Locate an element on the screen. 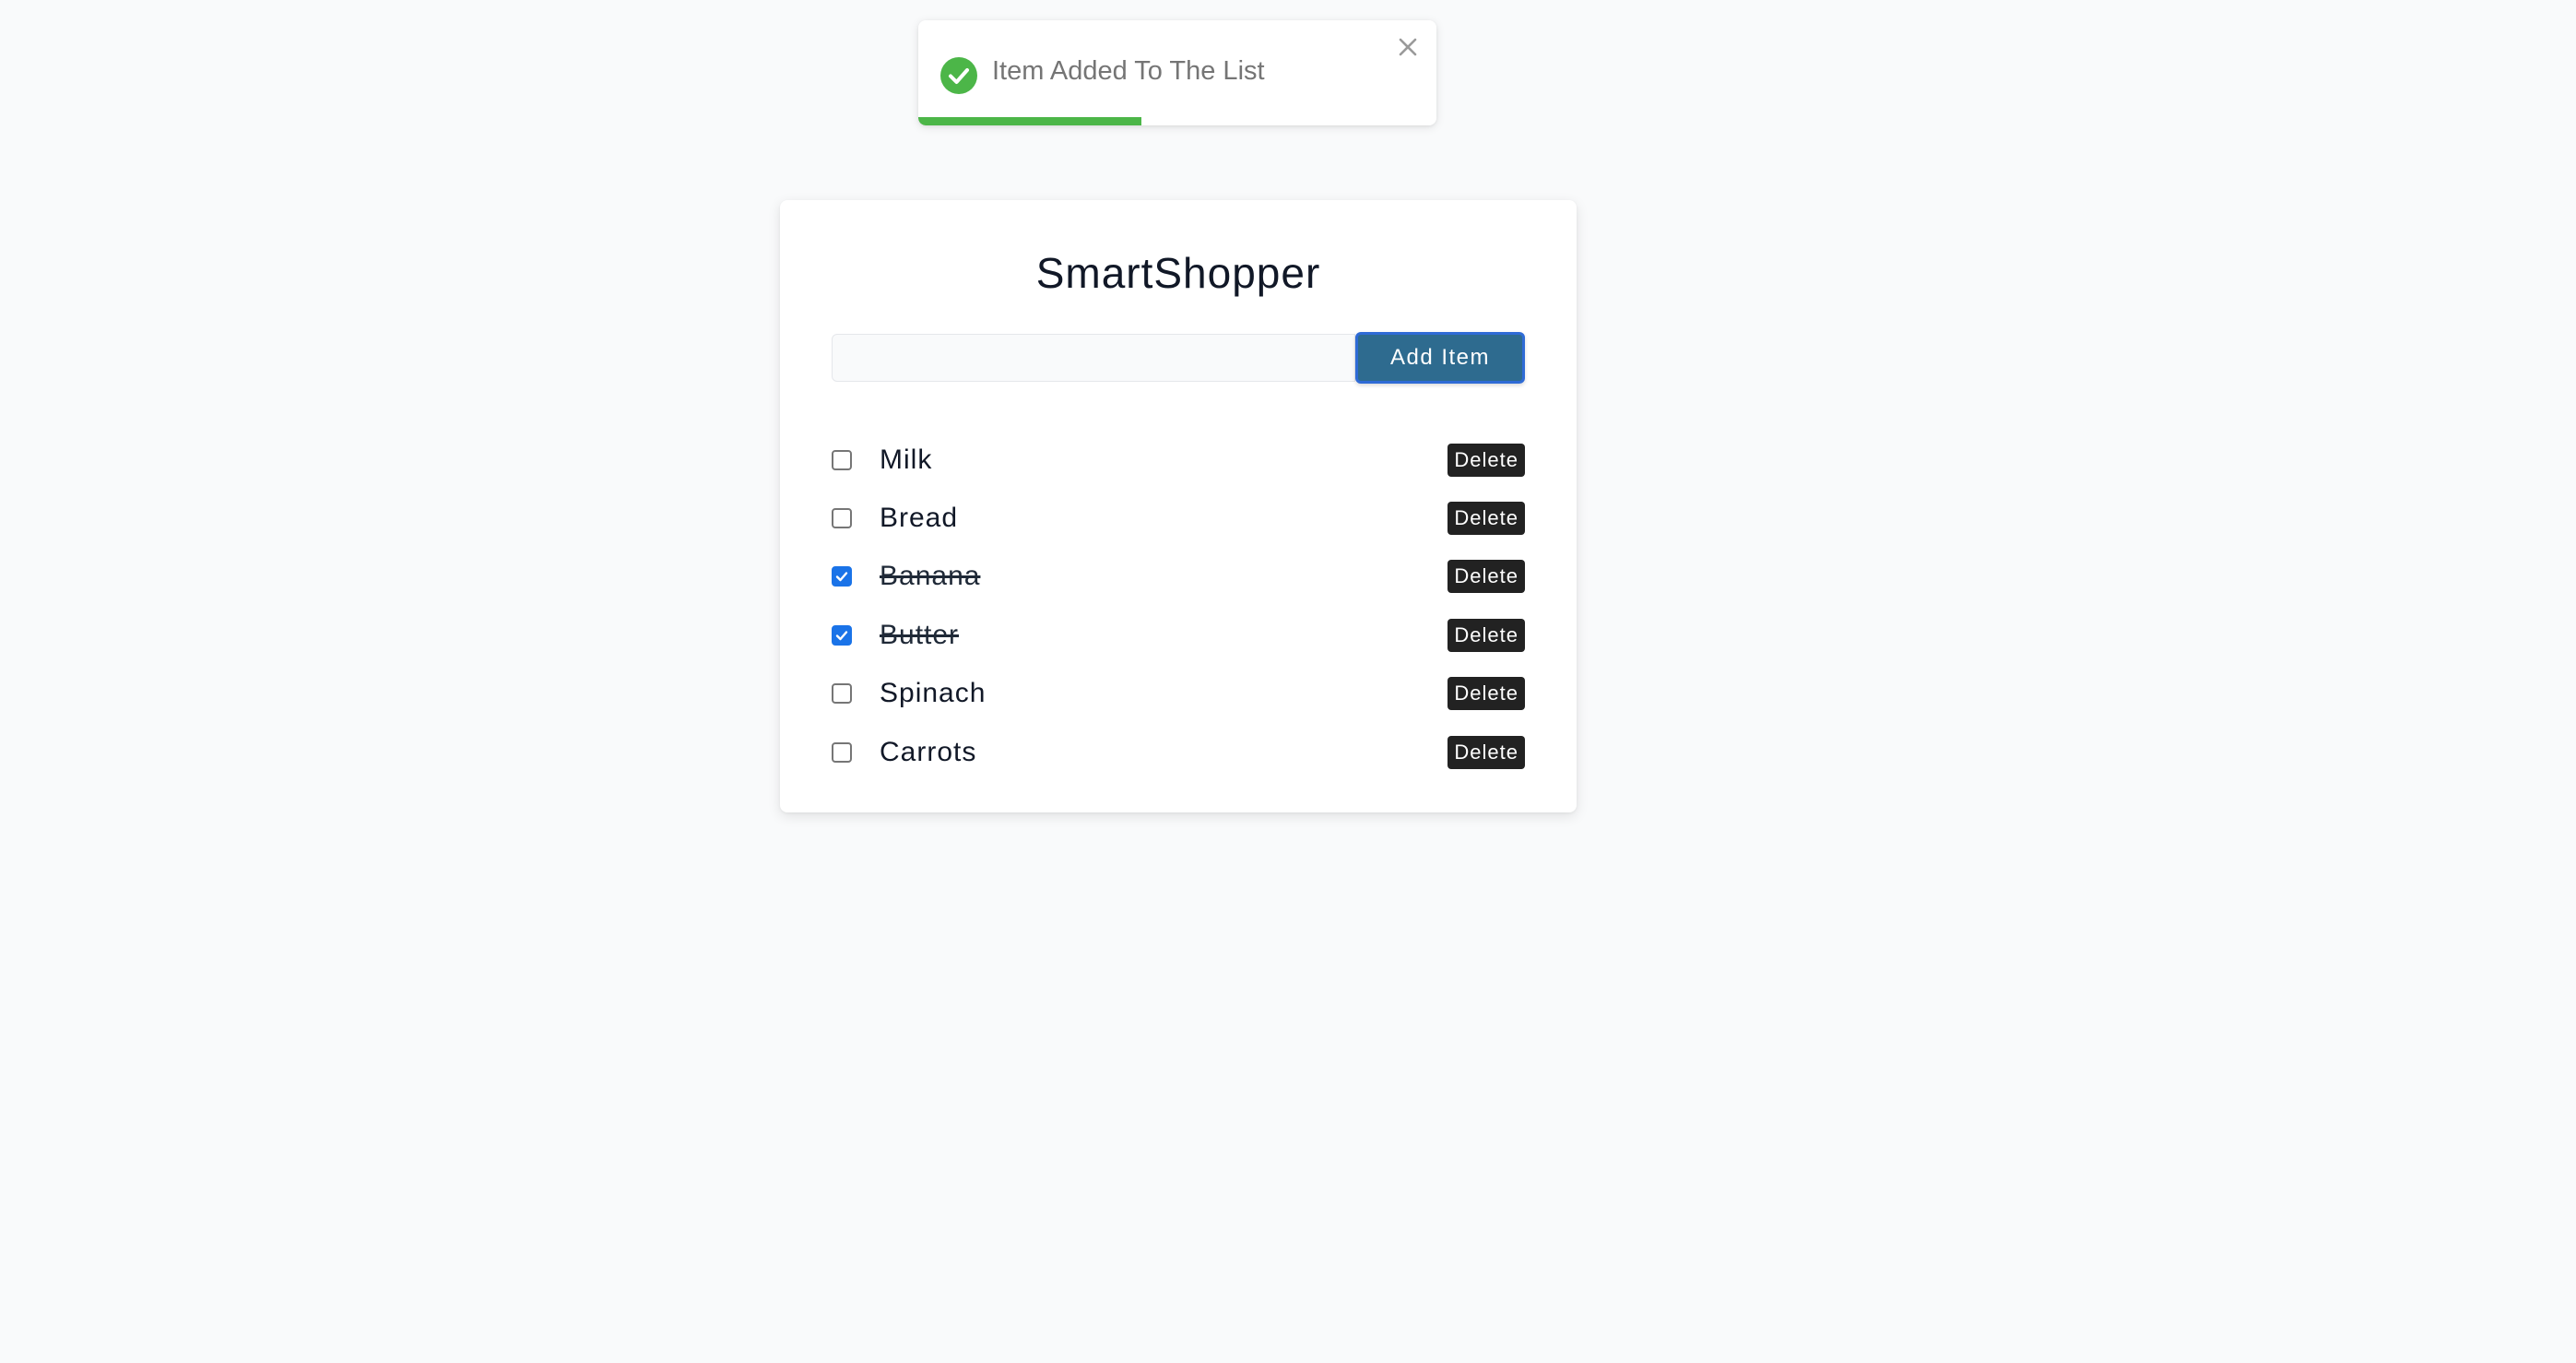 The width and height of the screenshot is (2576, 1363). toast-notification: Item Added To The List is located at coordinates (1177, 72).